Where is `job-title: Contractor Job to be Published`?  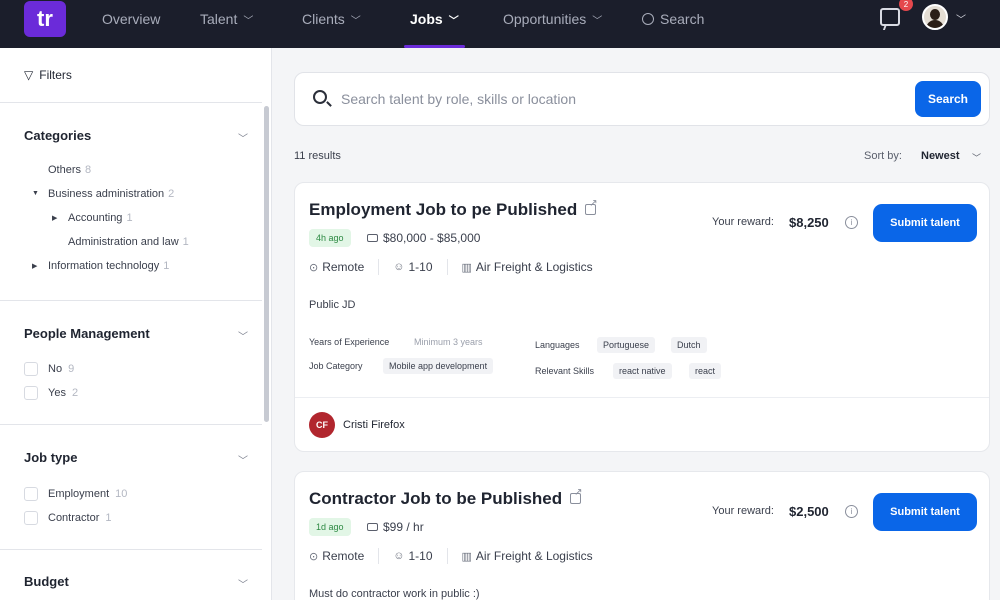
job-title: Contractor Job to be Published is located at coordinates (446, 498).